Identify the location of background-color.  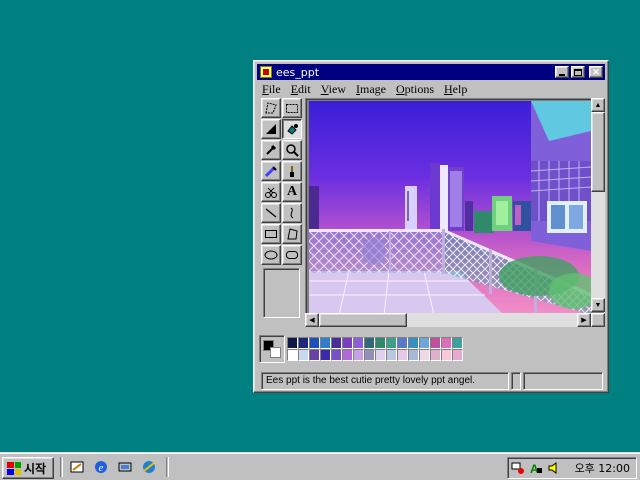
(275, 352).